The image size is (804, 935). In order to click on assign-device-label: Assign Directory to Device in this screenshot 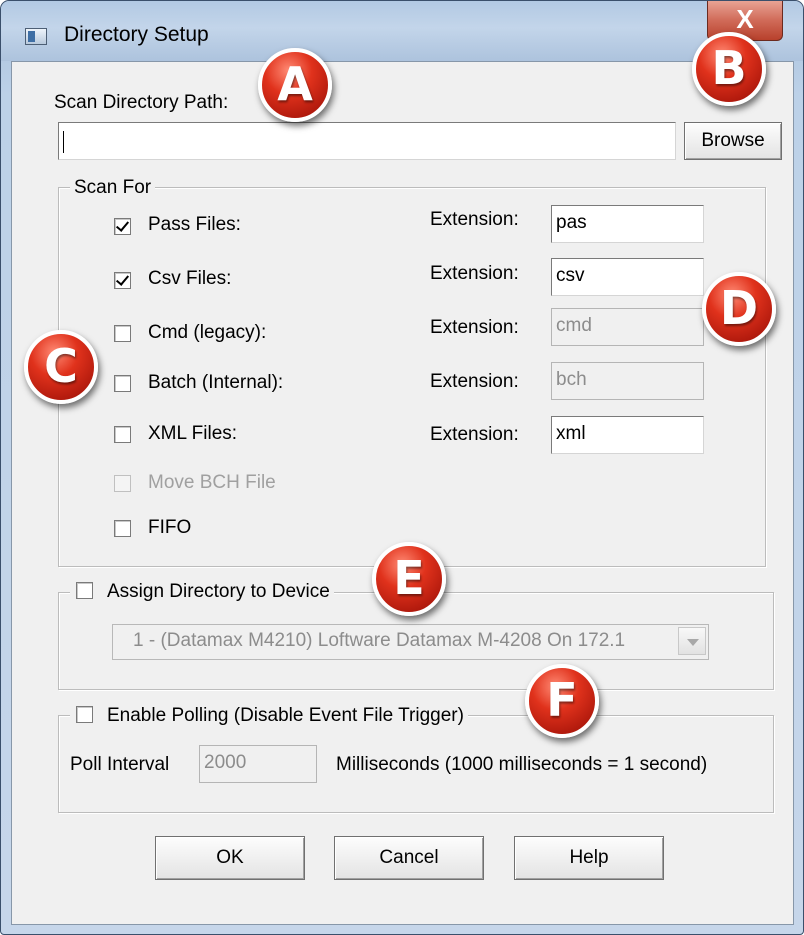, I will do `click(218, 591)`.